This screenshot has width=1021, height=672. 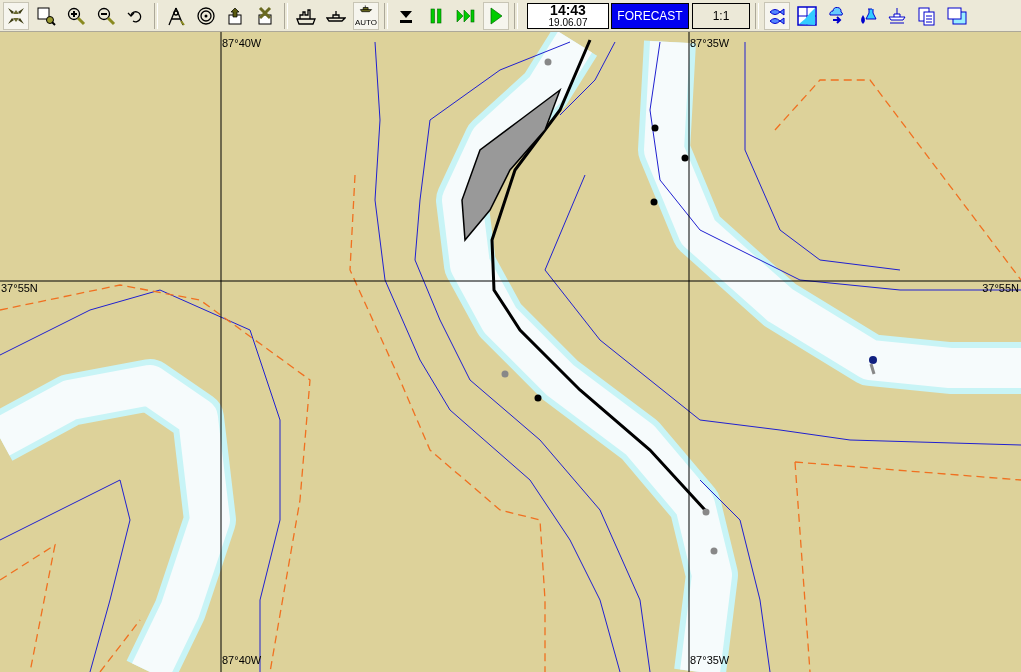 I want to click on compass-icon, so click(x=176, y=15).